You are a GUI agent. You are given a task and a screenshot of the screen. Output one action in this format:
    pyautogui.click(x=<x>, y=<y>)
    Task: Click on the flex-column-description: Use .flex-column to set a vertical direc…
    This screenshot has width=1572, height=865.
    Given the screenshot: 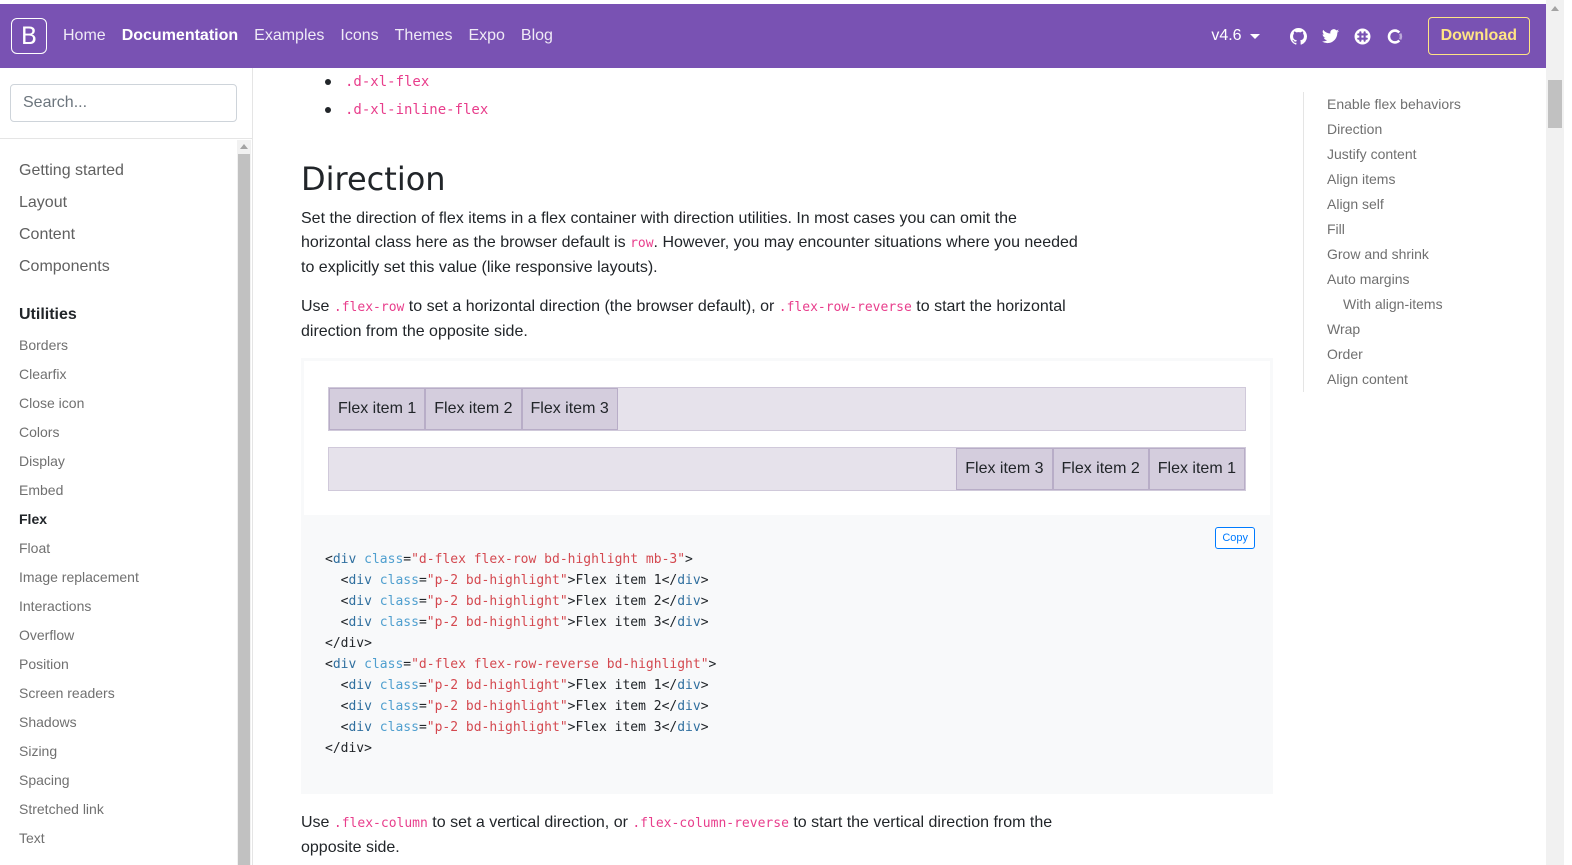 What is the action you would take?
    pyautogui.click(x=691, y=835)
    